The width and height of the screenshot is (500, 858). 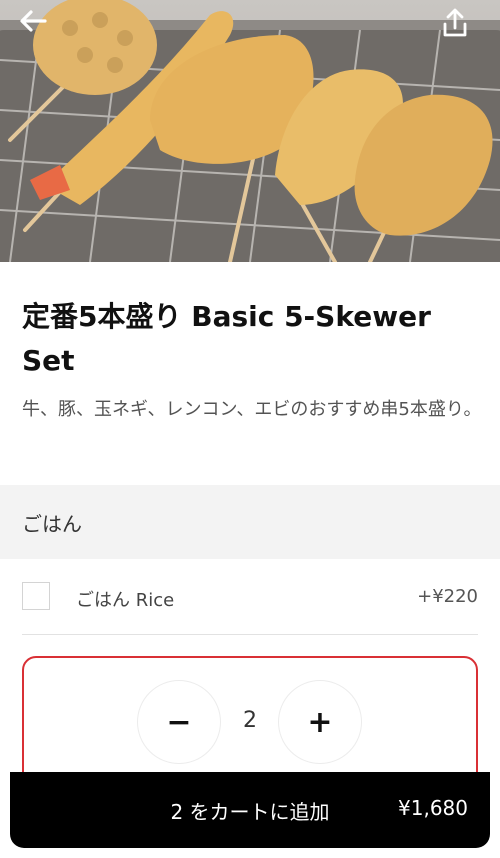 I want to click on arrow-left-icon, so click(x=33, y=21).